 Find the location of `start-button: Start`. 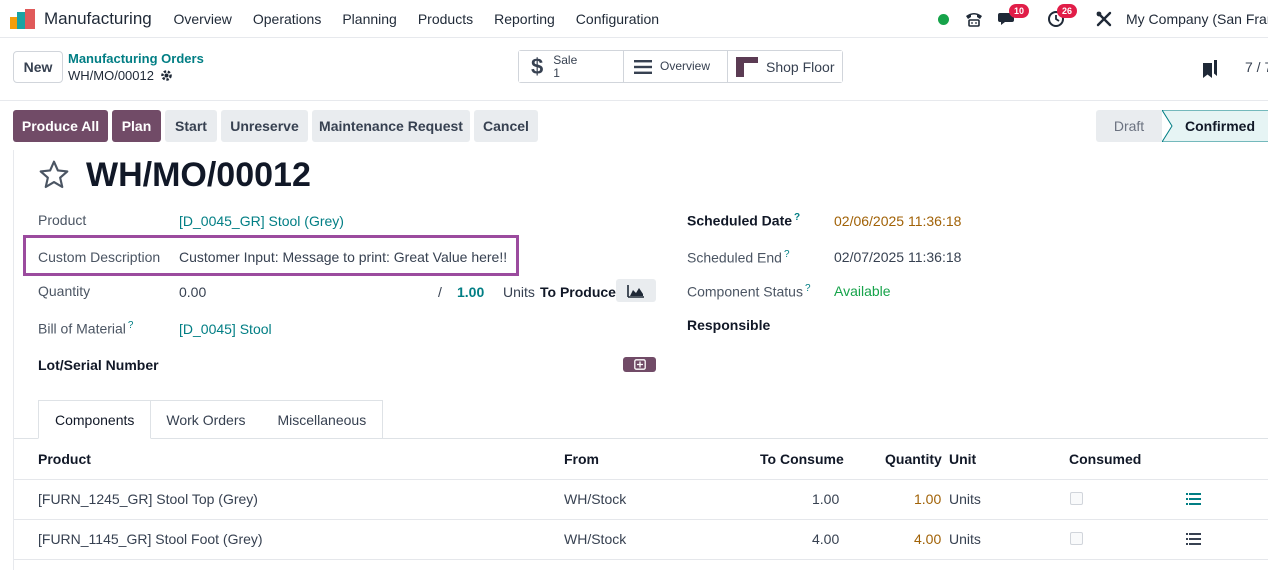

start-button: Start is located at coordinates (191, 126).